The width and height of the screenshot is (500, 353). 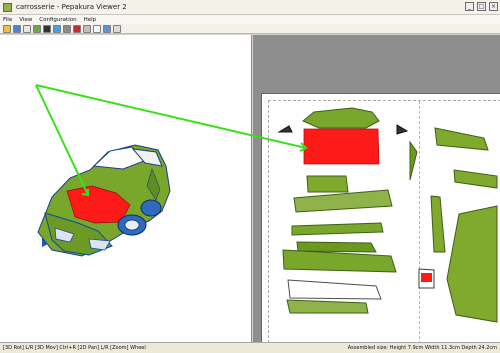 I want to click on page-icon, so click(x=97, y=28).